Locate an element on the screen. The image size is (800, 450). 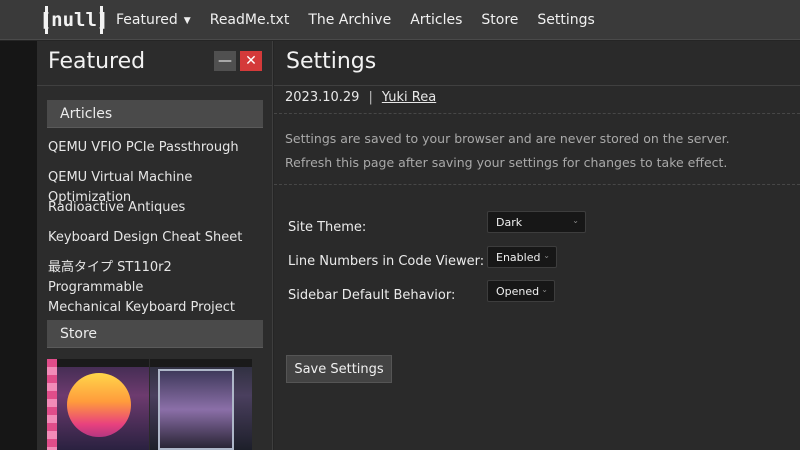
sidebar-section-articles: Articles is located at coordinates (155, 114).